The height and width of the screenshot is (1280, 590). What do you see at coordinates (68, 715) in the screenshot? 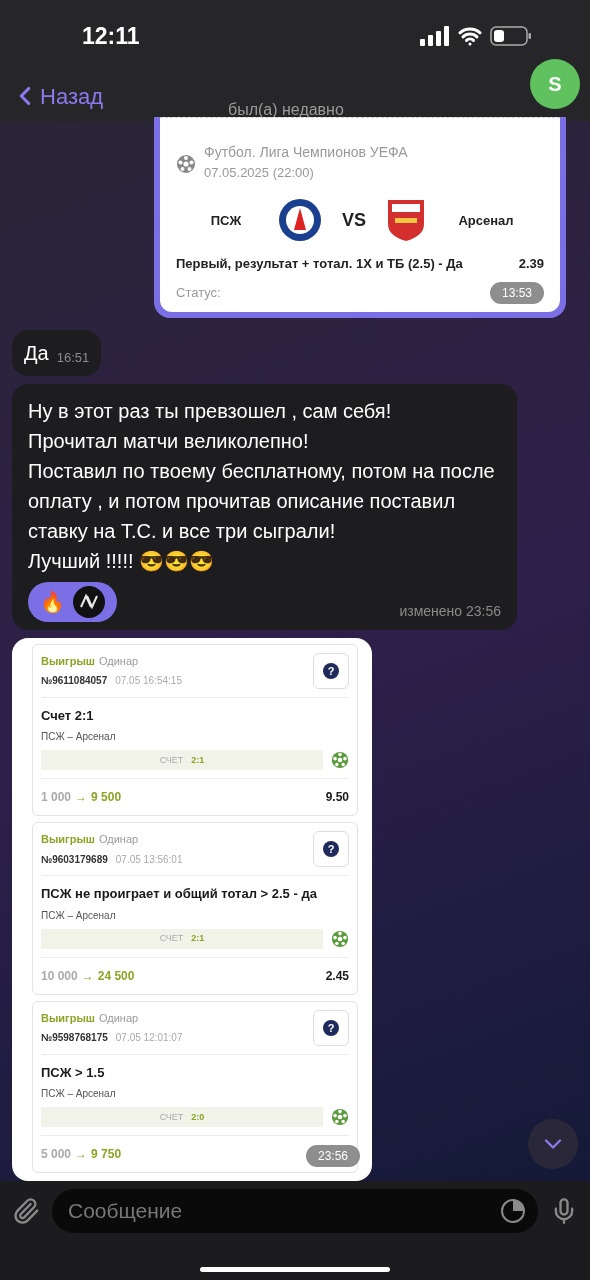
I see `bet-title: Счет 2:1` at bounding box center [68, 715].